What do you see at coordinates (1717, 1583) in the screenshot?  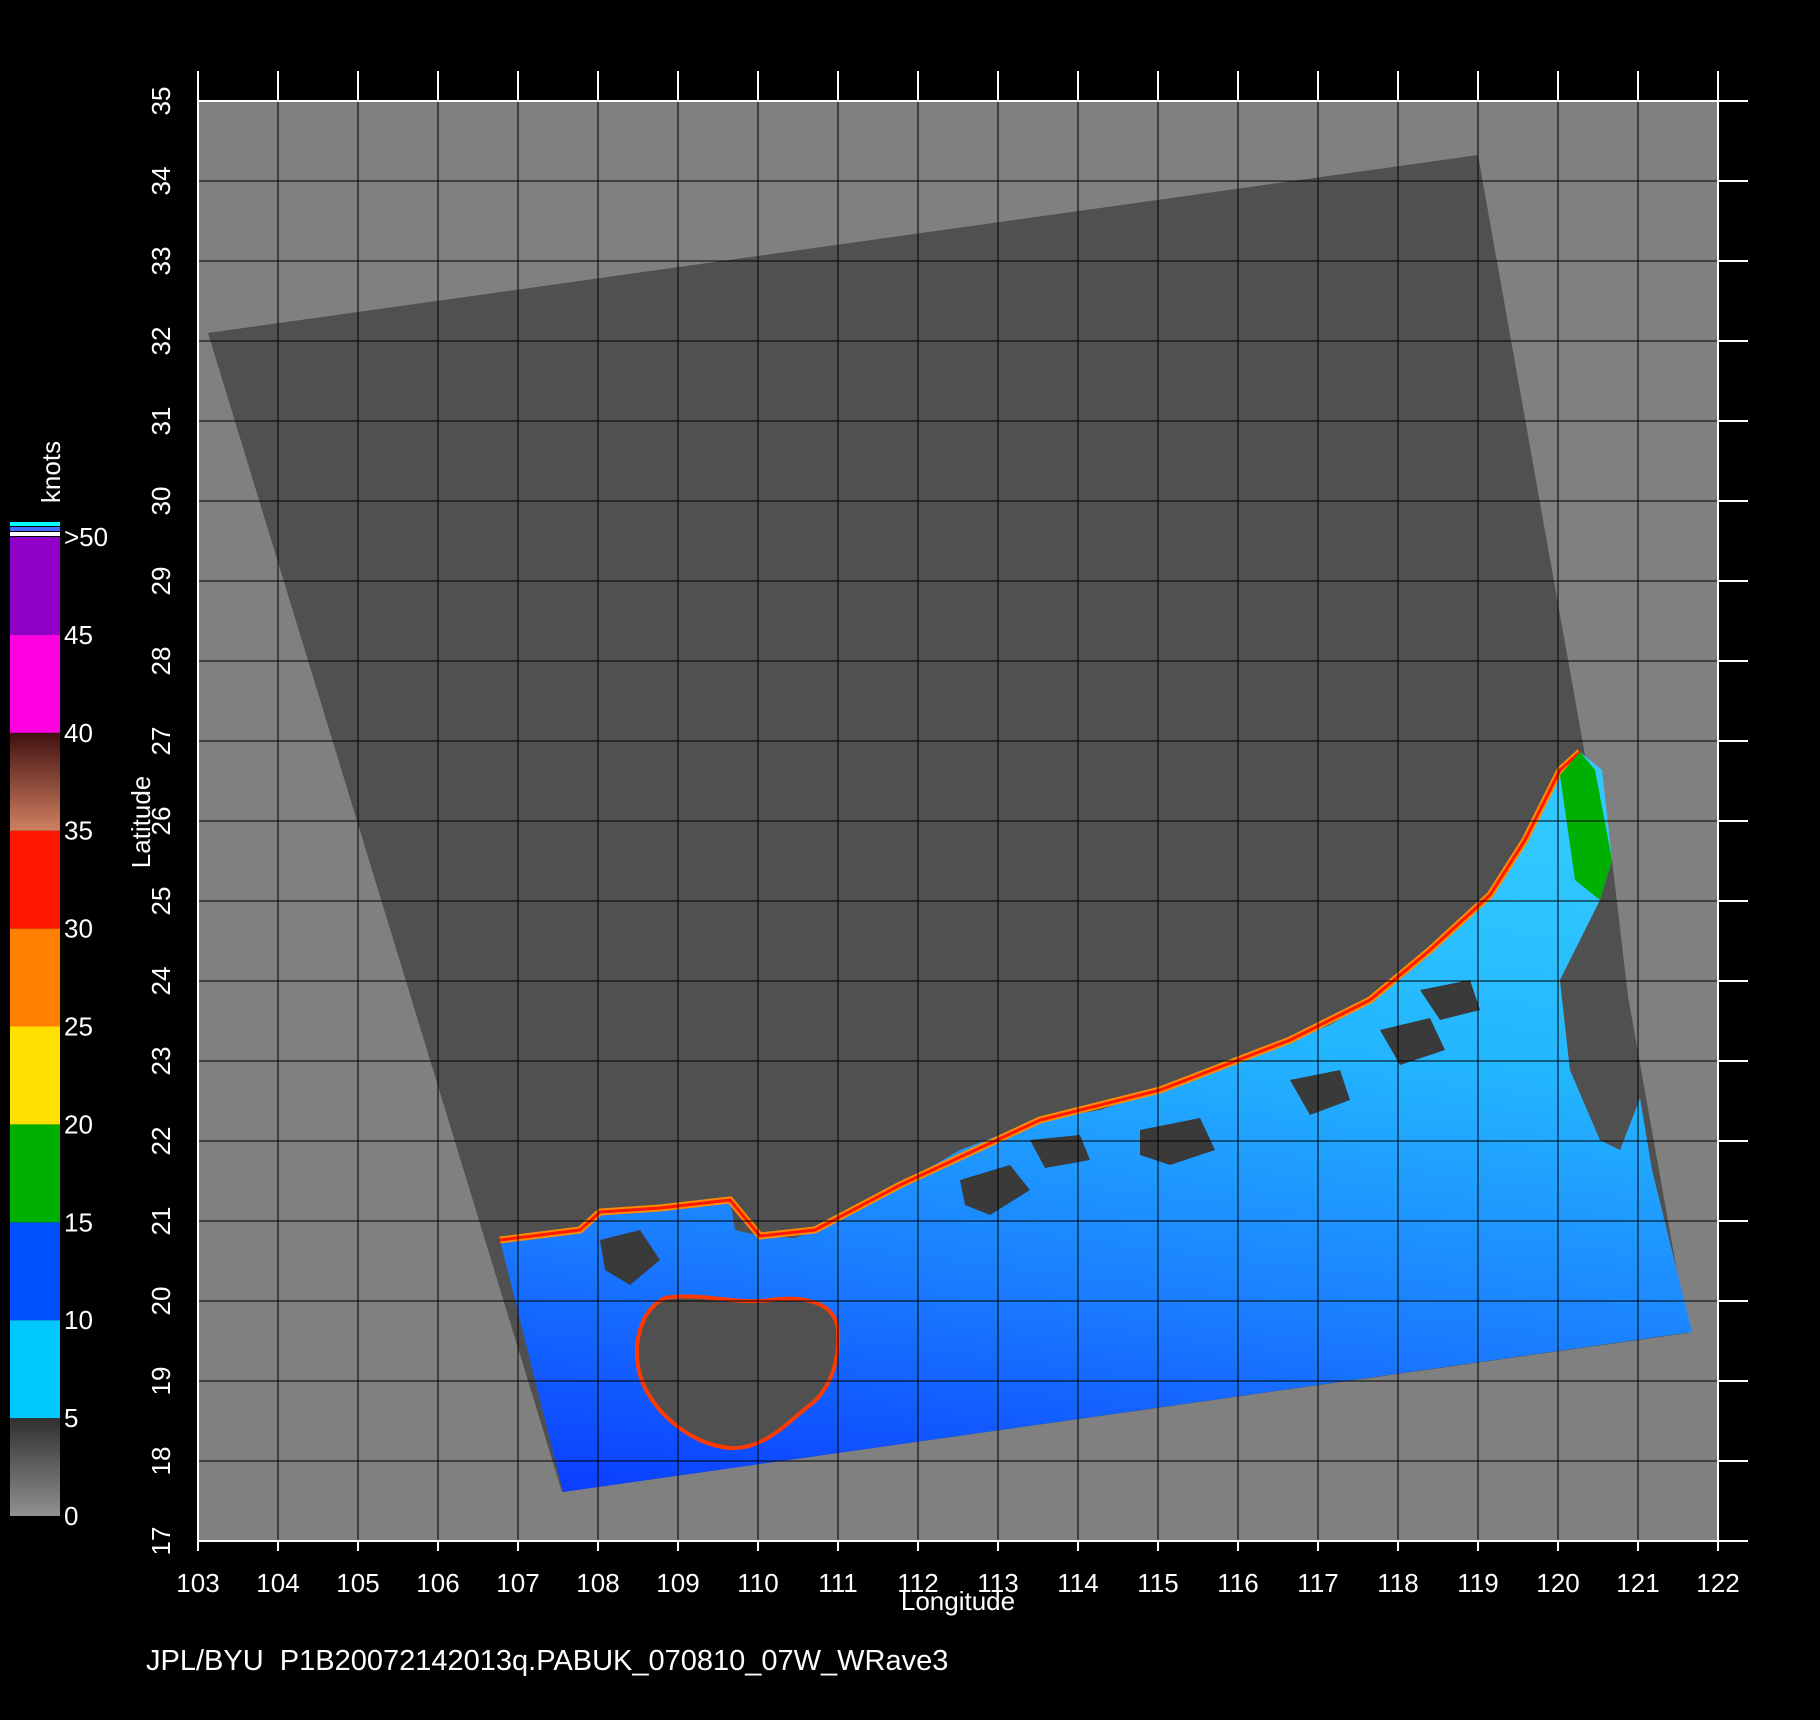 I see `lon-tick-label: 122` at bounding box center [1717, 1583].